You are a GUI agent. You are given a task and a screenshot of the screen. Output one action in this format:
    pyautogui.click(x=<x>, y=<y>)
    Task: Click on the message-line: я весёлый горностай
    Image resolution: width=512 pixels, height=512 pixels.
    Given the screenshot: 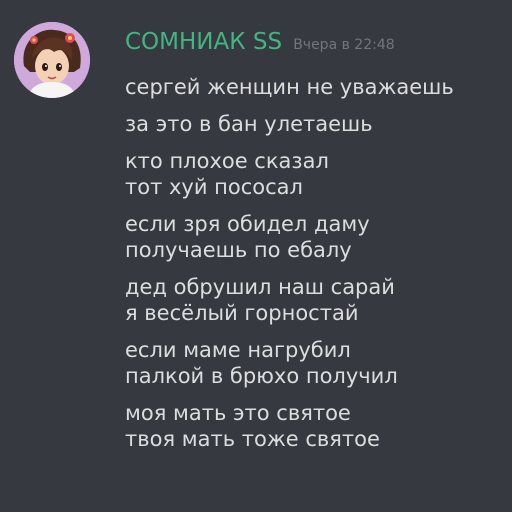 What is the action you would take?
    pyautogui.click(x=242, y=313)
    